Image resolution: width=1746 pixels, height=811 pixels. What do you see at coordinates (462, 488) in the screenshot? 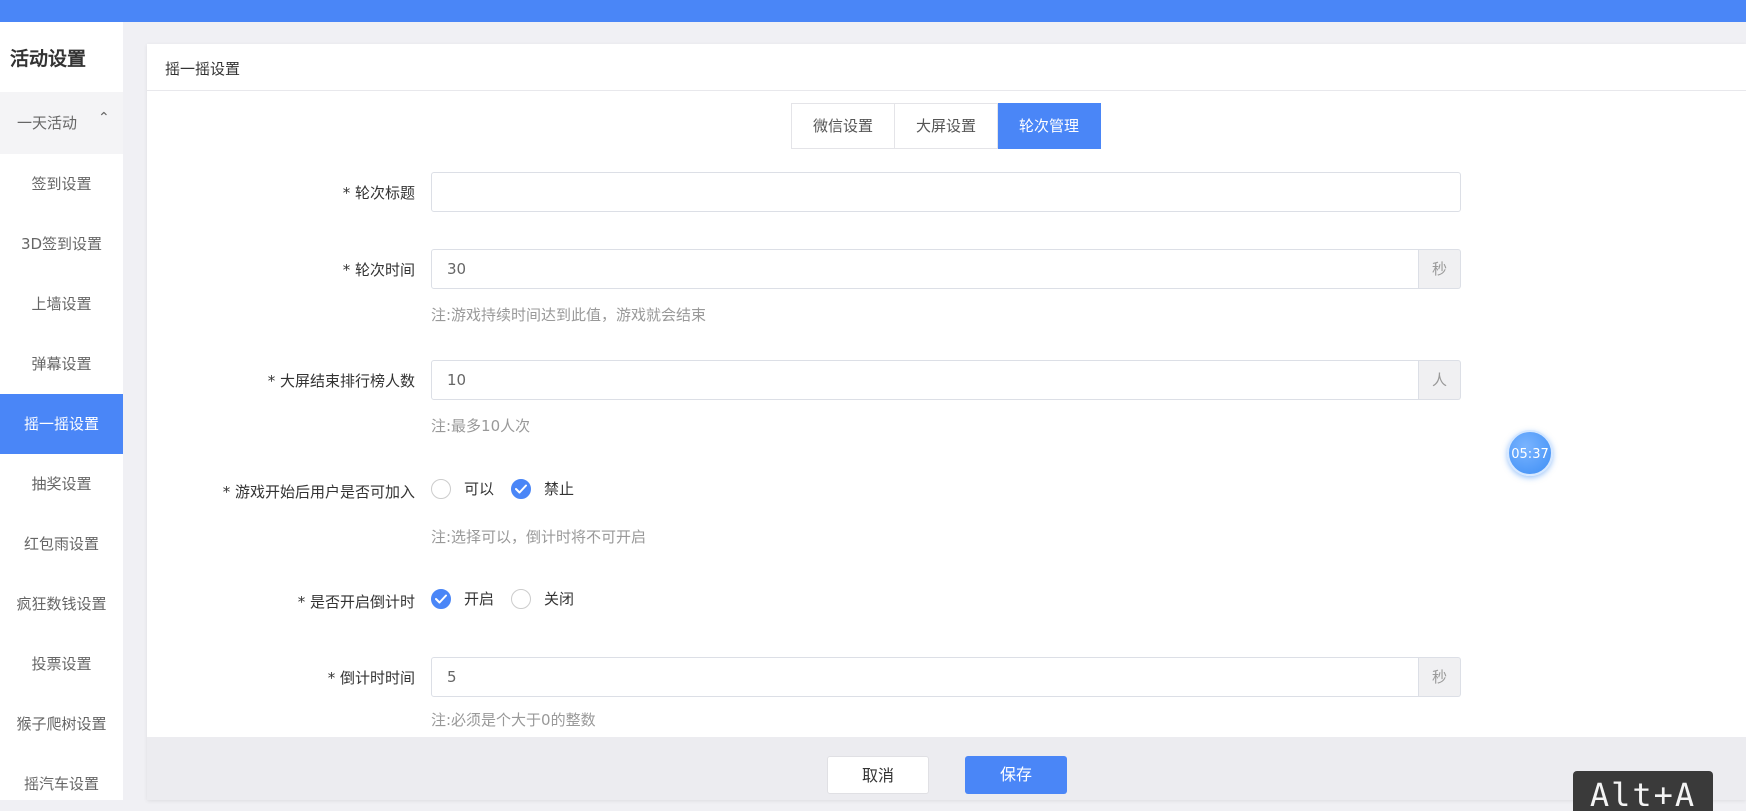
I see `join-allow-radio: 可以` at bounding box center [462, 488].